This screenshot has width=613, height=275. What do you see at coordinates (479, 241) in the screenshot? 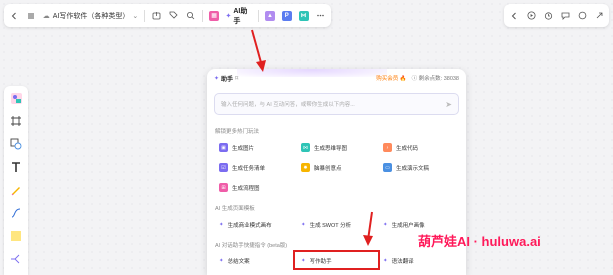
I see `watermark-text: 葫芦娃AI · huluwa.ai` at bounding box center [479, 241].